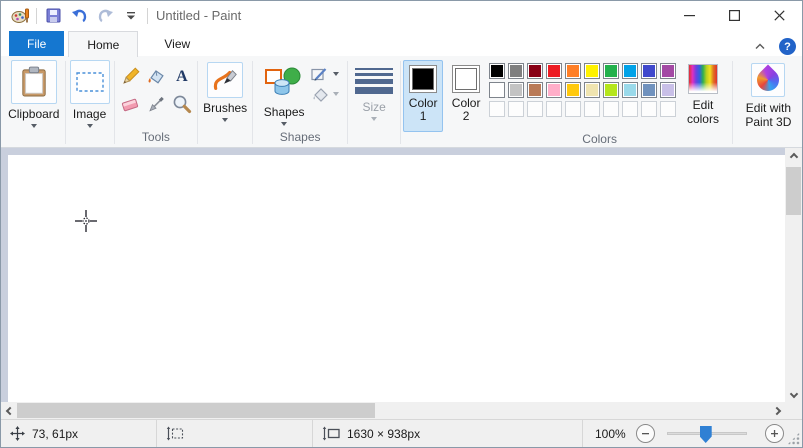  What do you see at coordinates (55, 433) in the screenshot?
I see `cursor-position-value: 73, 61px` at bounding box center [55, 433].